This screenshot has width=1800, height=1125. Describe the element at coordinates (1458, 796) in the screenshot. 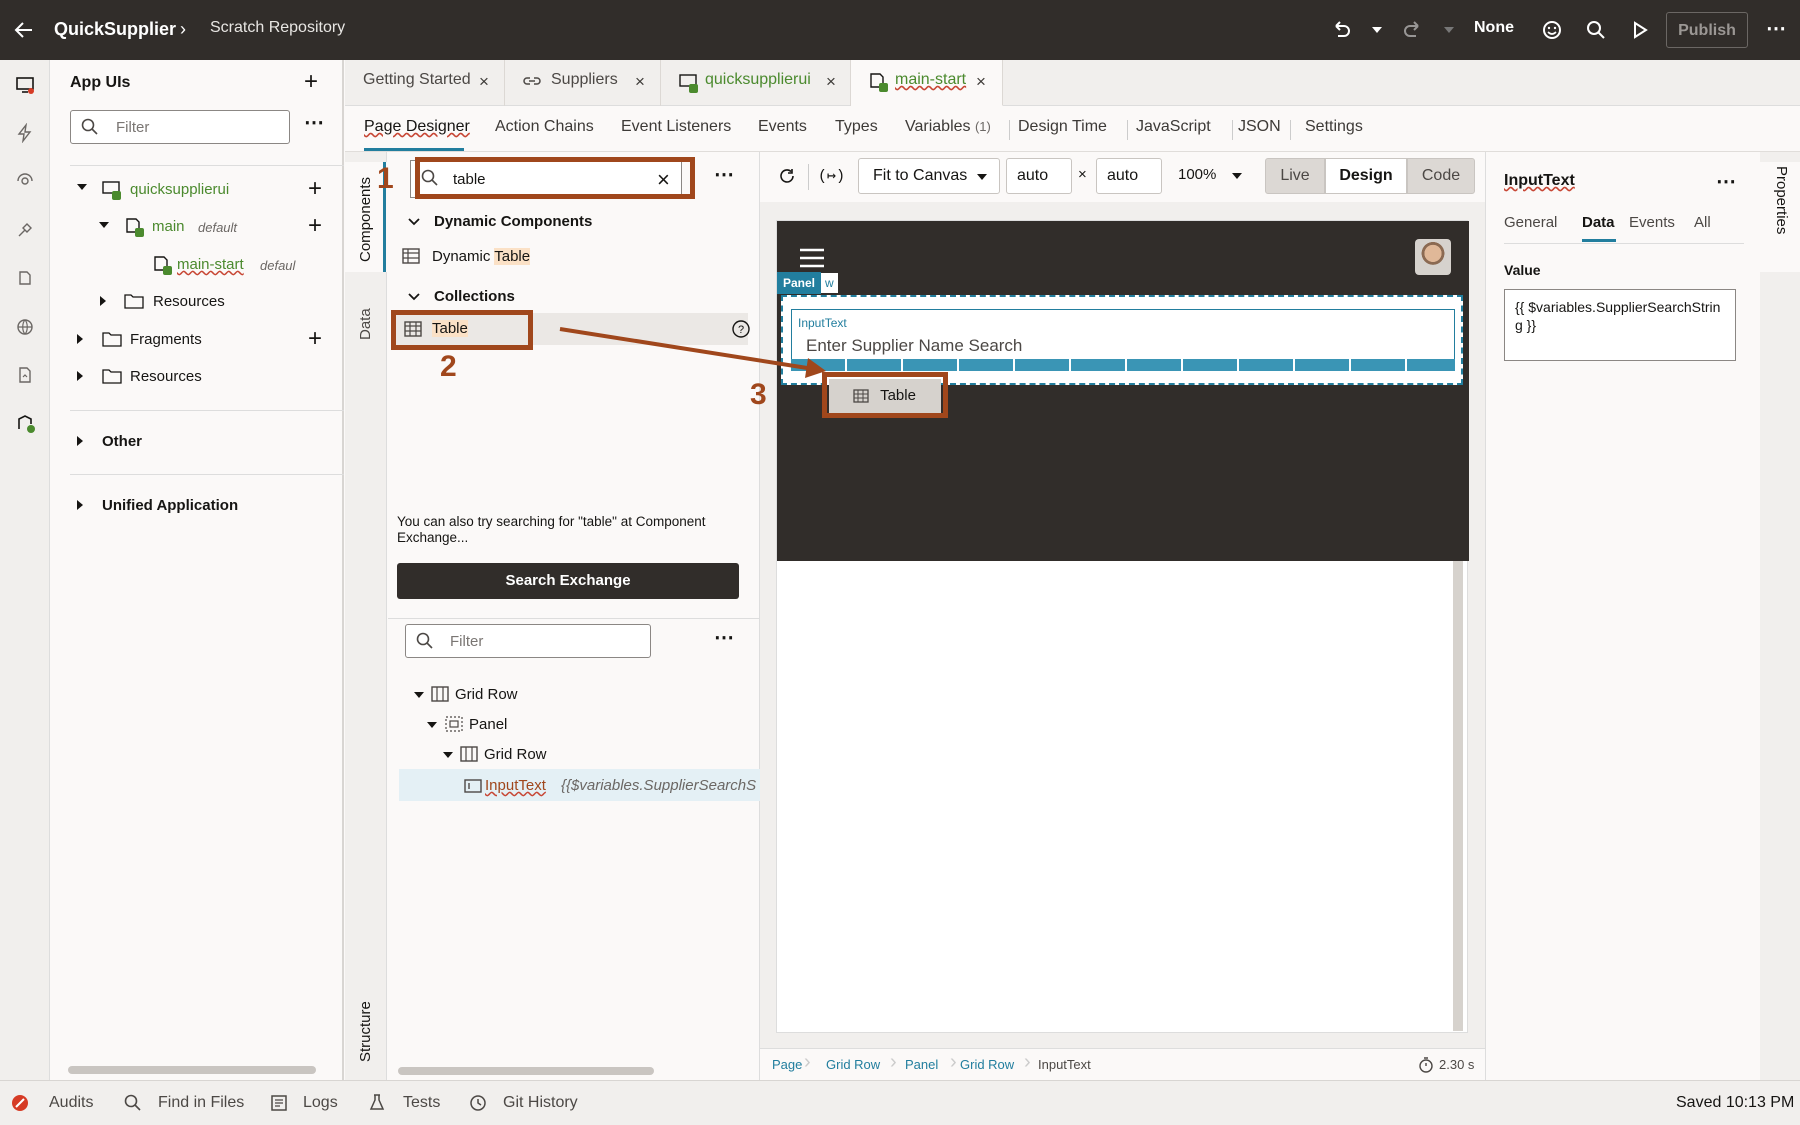

I see `canvas-scrollbar` at that location.